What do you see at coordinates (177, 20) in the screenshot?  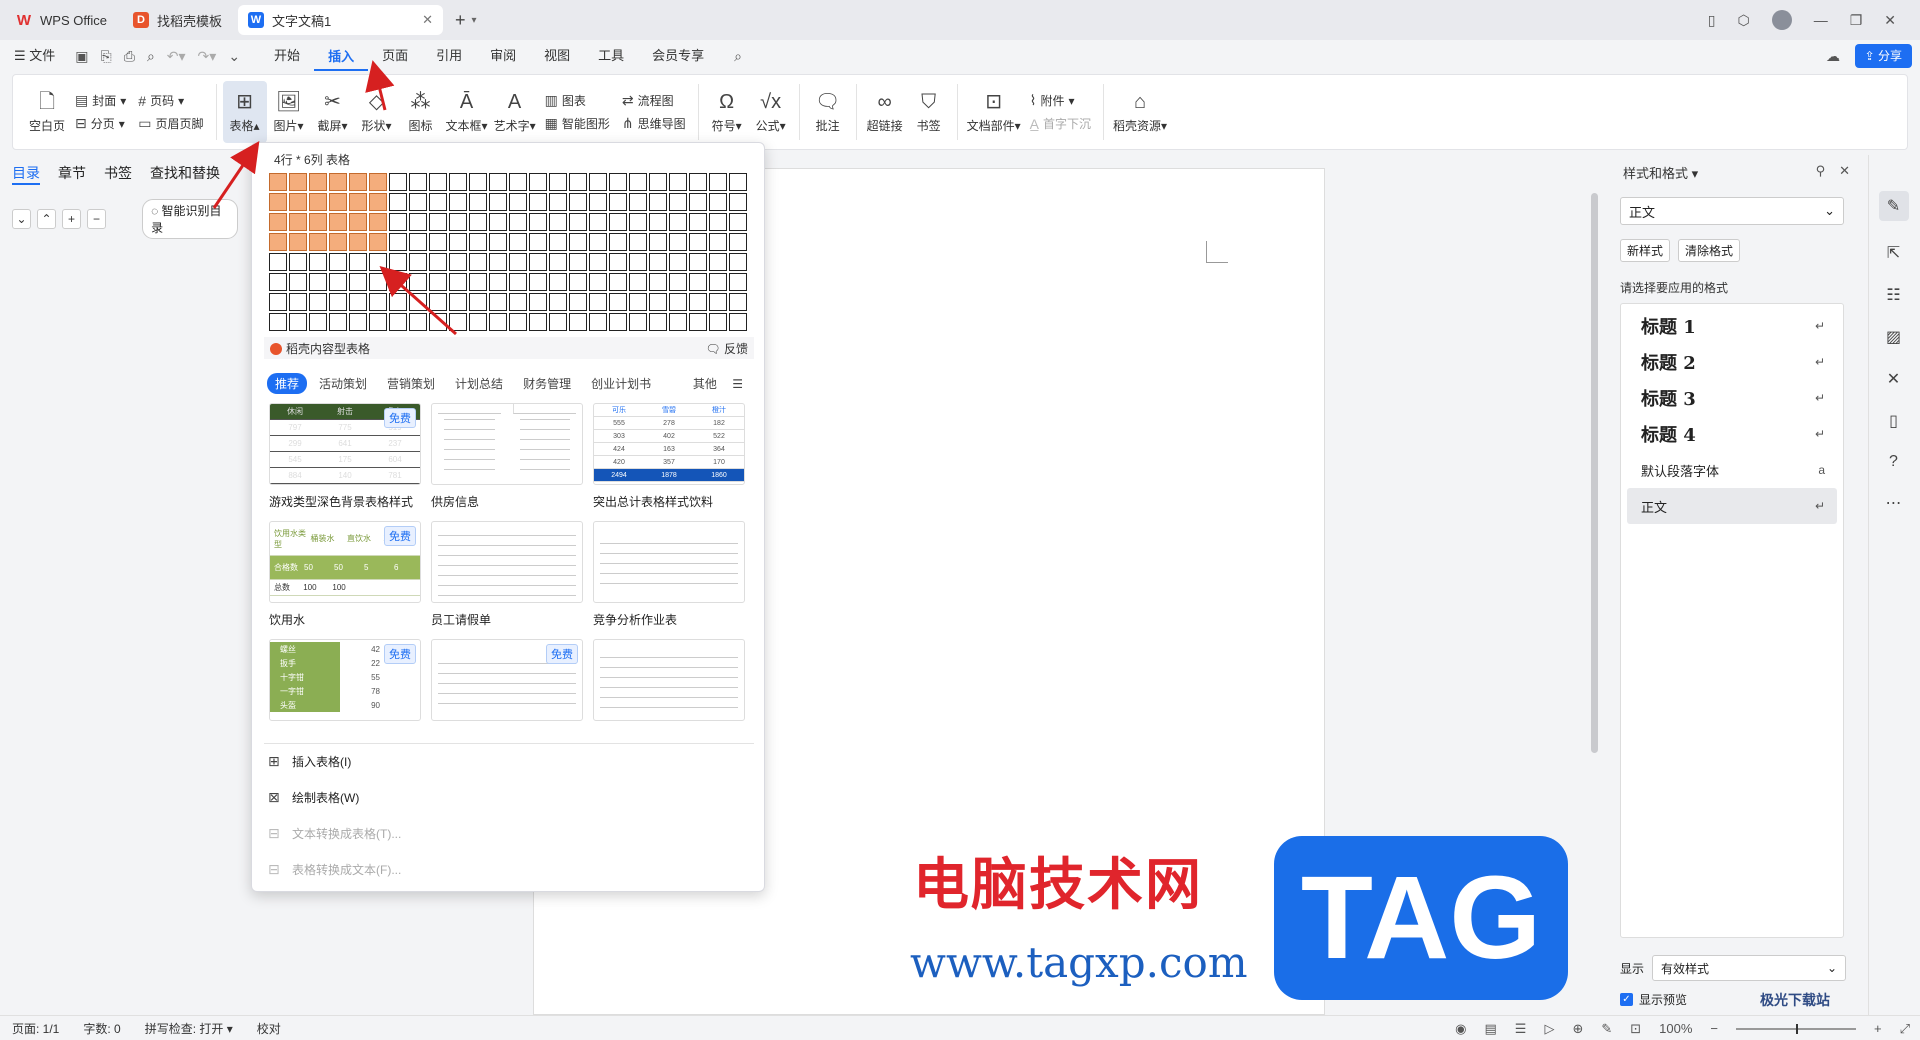 I see `tab-docer-templates: D 找稻壳模板` at bounding box center [177, 20].